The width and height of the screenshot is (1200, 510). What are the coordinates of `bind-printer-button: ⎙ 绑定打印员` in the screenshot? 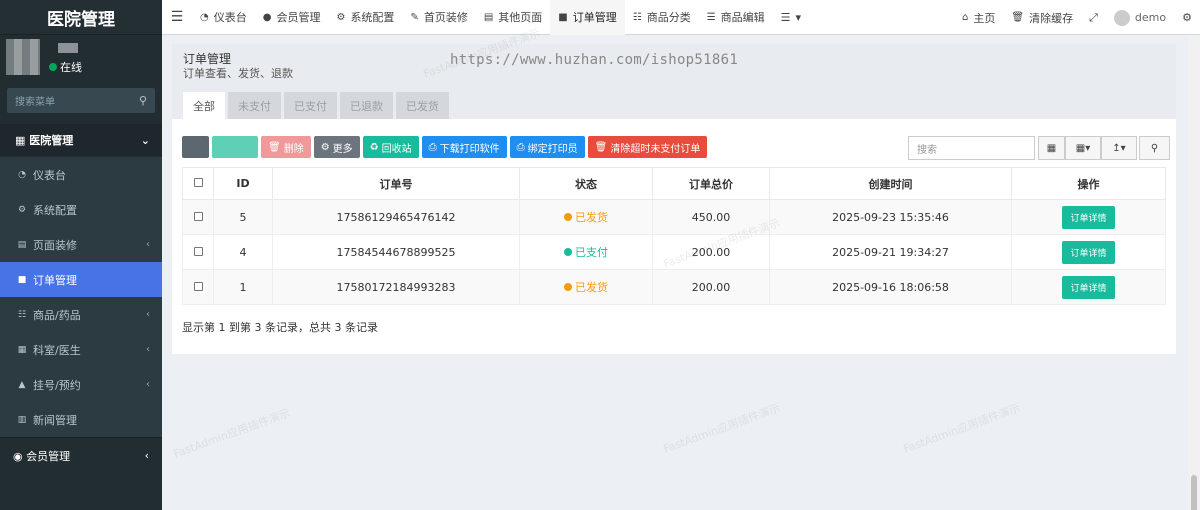 It's located at (547, 147).